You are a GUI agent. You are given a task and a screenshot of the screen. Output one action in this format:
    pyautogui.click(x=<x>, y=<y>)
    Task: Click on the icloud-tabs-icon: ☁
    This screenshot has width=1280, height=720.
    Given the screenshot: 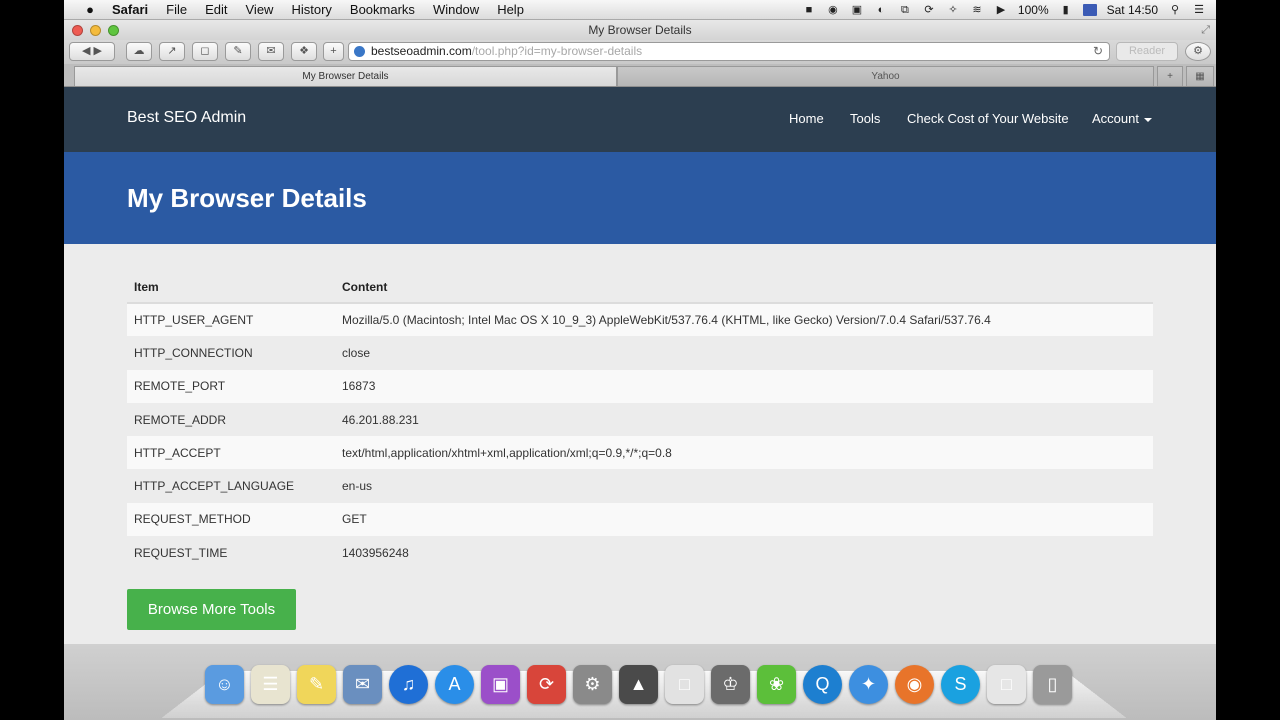 What is the action you would take?
    pyautogui.click(x=139, y=51)
    